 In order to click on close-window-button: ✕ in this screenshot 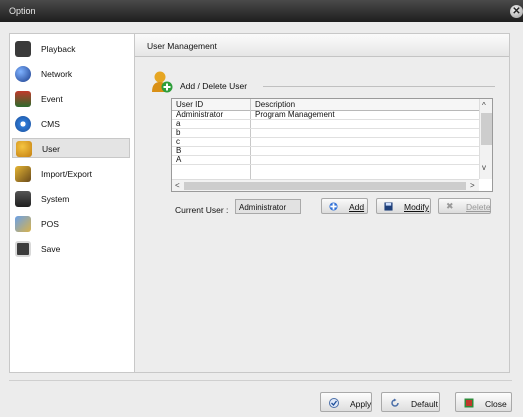, I will do `click(516, 11)`.